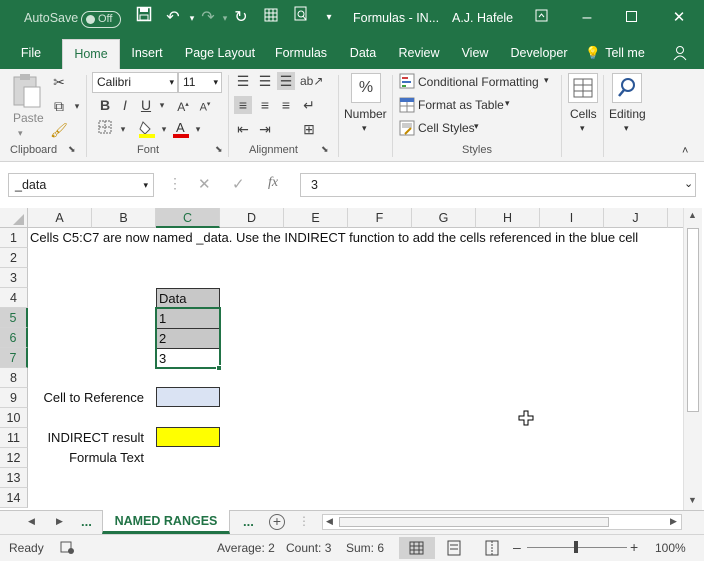  What do you see at coordinates (625, 53) in the screenshot?
I see `tell-me-search: Tell me` at bounding box center [625, 53].